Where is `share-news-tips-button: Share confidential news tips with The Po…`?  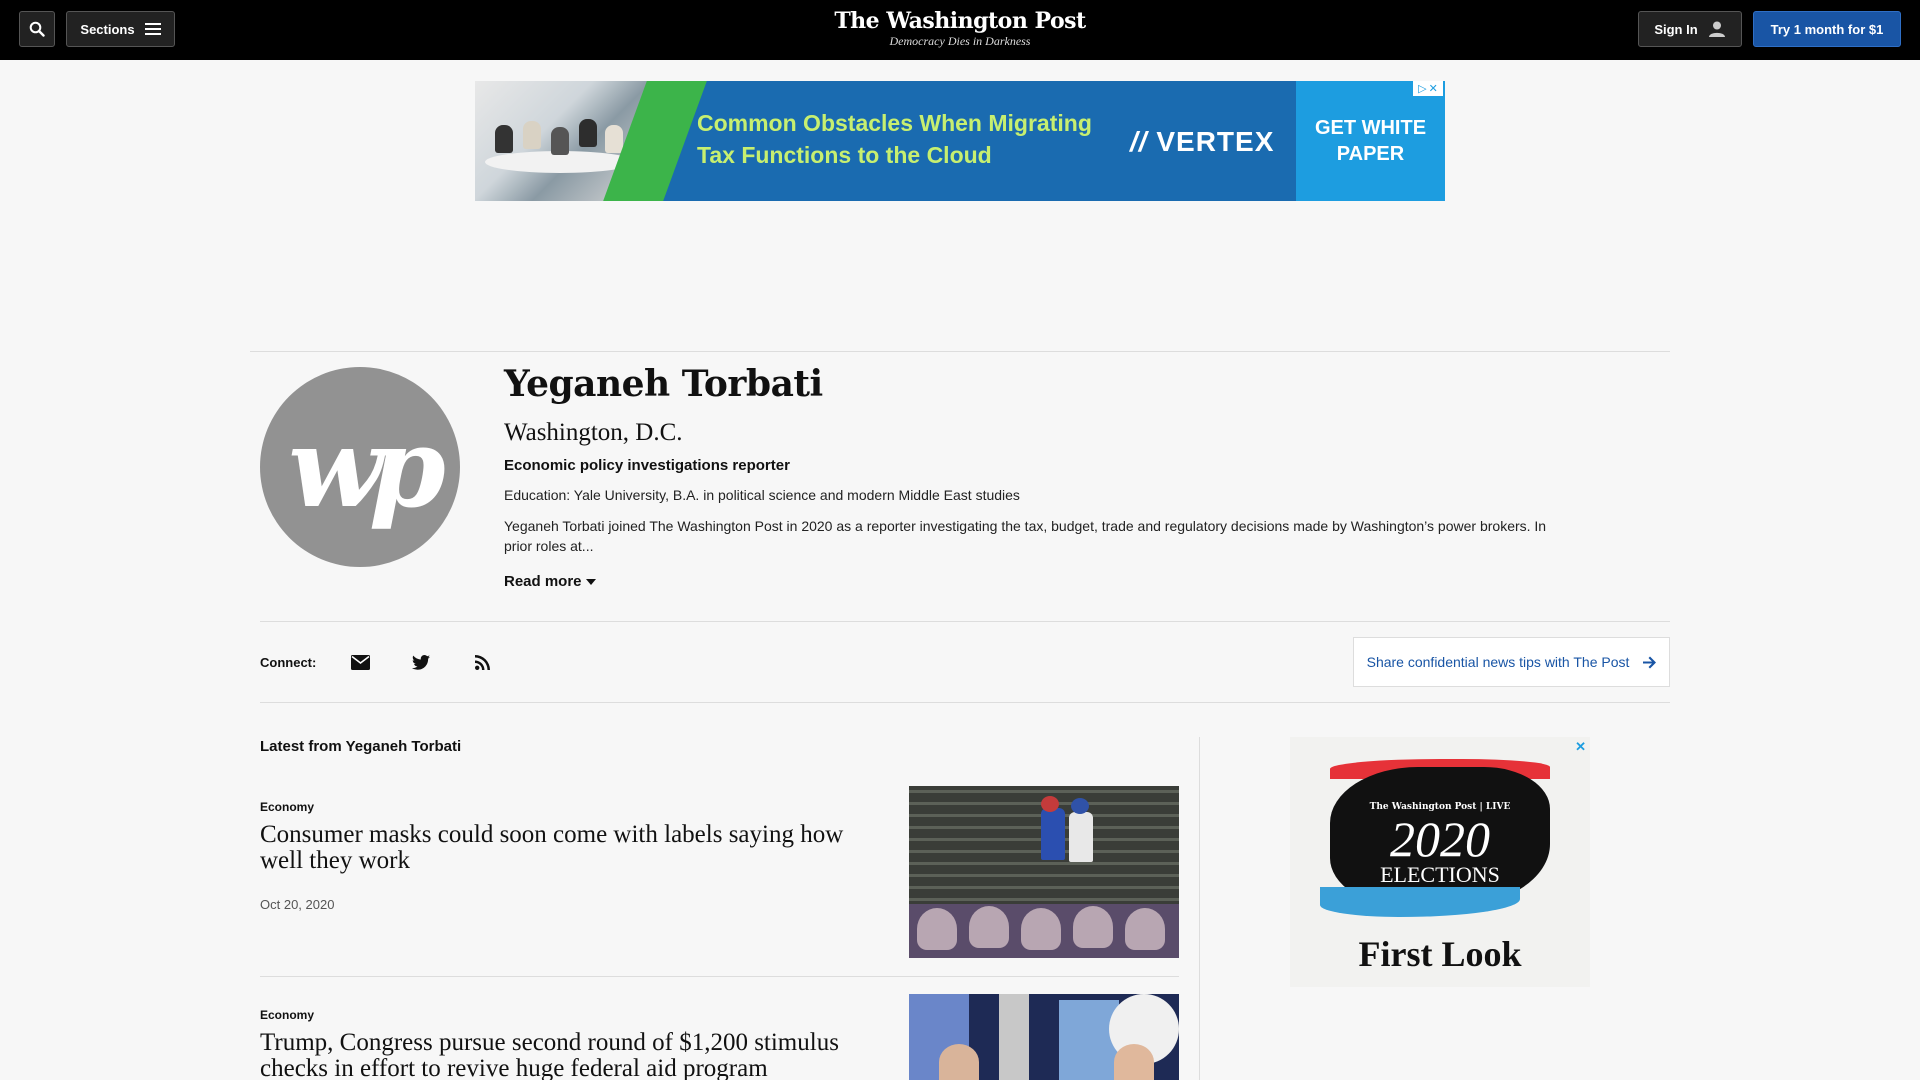
share-news-tips-button: Share confidential news tips with The Po… is located at coordinates (1511, 662).